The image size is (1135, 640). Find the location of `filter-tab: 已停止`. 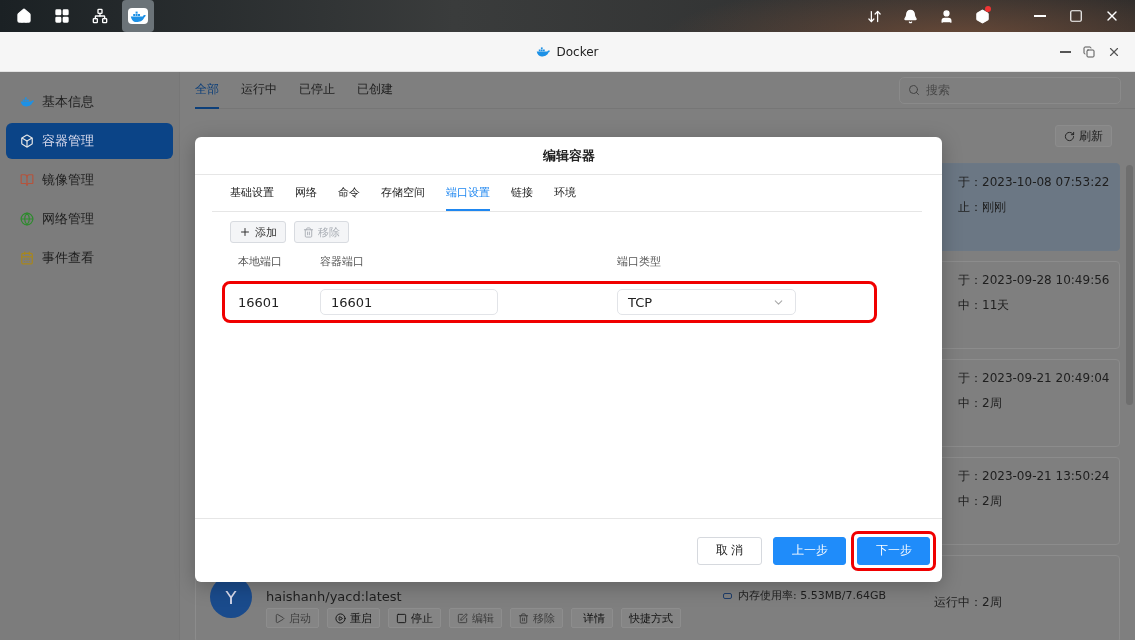

filter-tab: 已停止 is located at coordinates (317, 90).